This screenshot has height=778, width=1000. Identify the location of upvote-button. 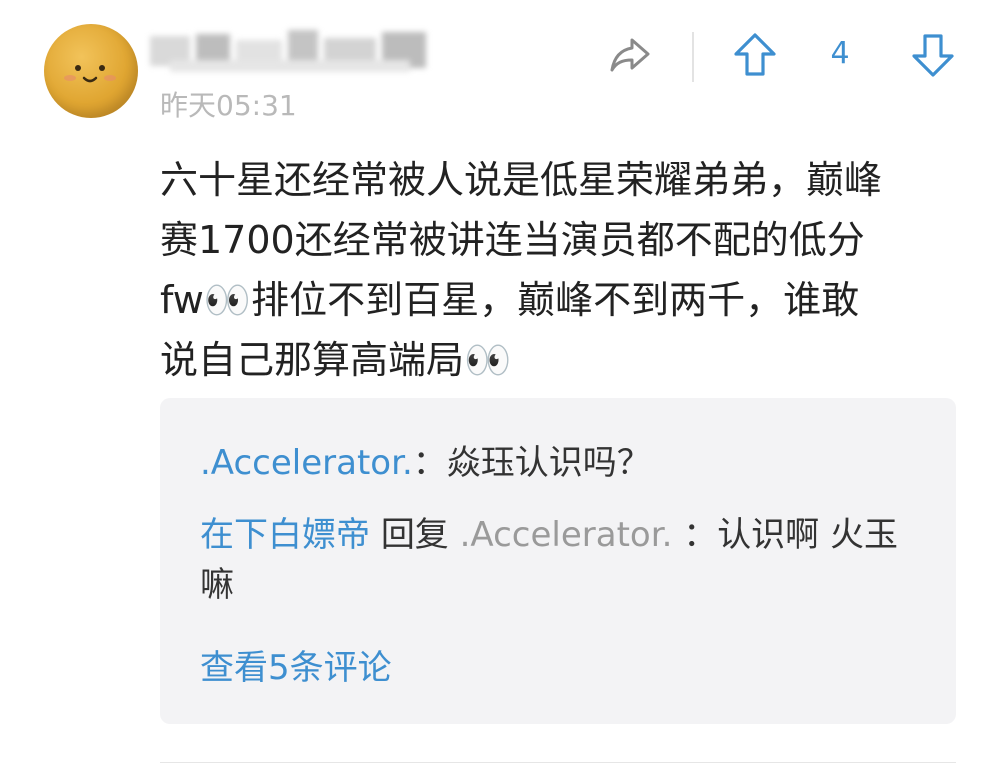
(755, 55).